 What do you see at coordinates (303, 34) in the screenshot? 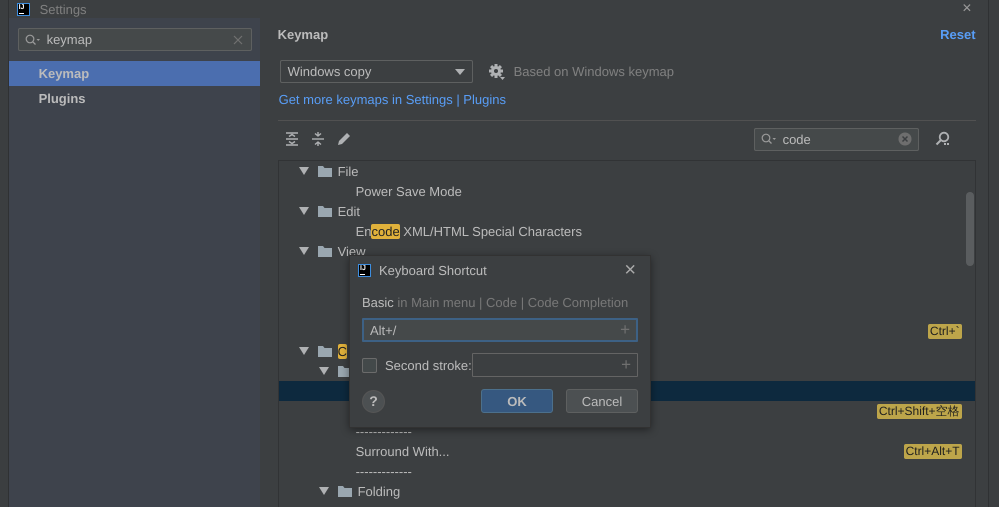
I see `page-title: Keymap` at bounding box center [303, 34].